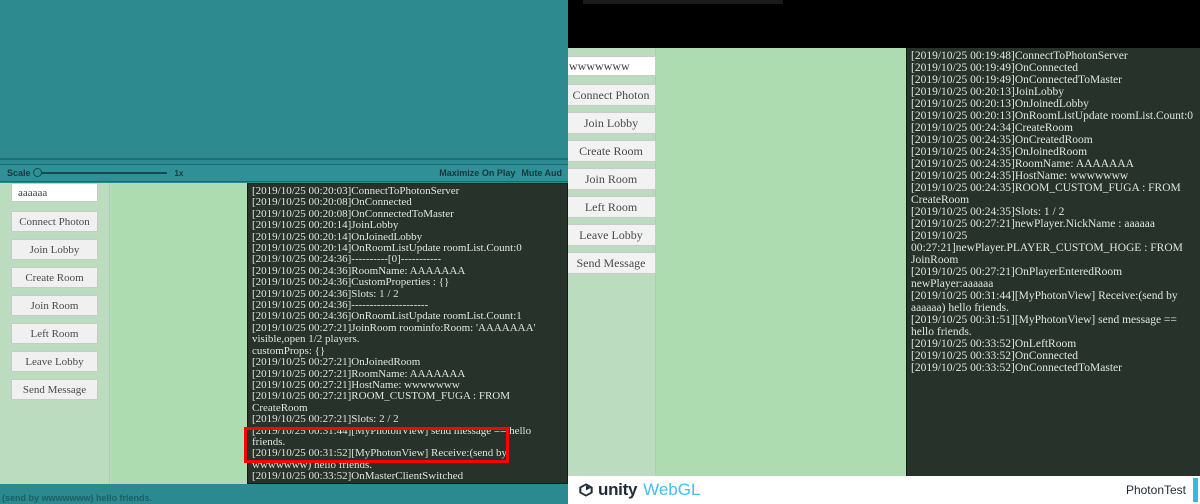  I want to click on editor-join-room-button: Join Room, so click(54, 305).